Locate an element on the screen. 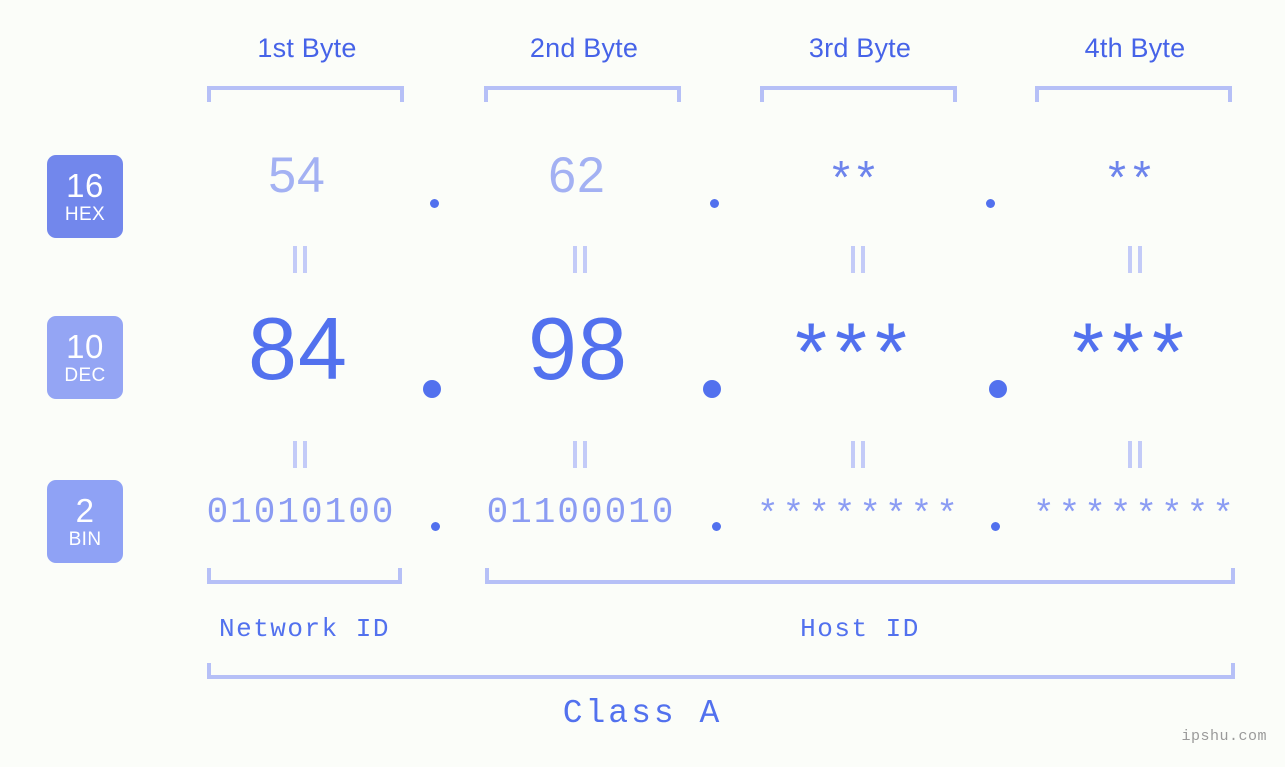 The image size is (1285, 767). radix-badge-dec-abbr: DEC is located at coordinates (85, 375).